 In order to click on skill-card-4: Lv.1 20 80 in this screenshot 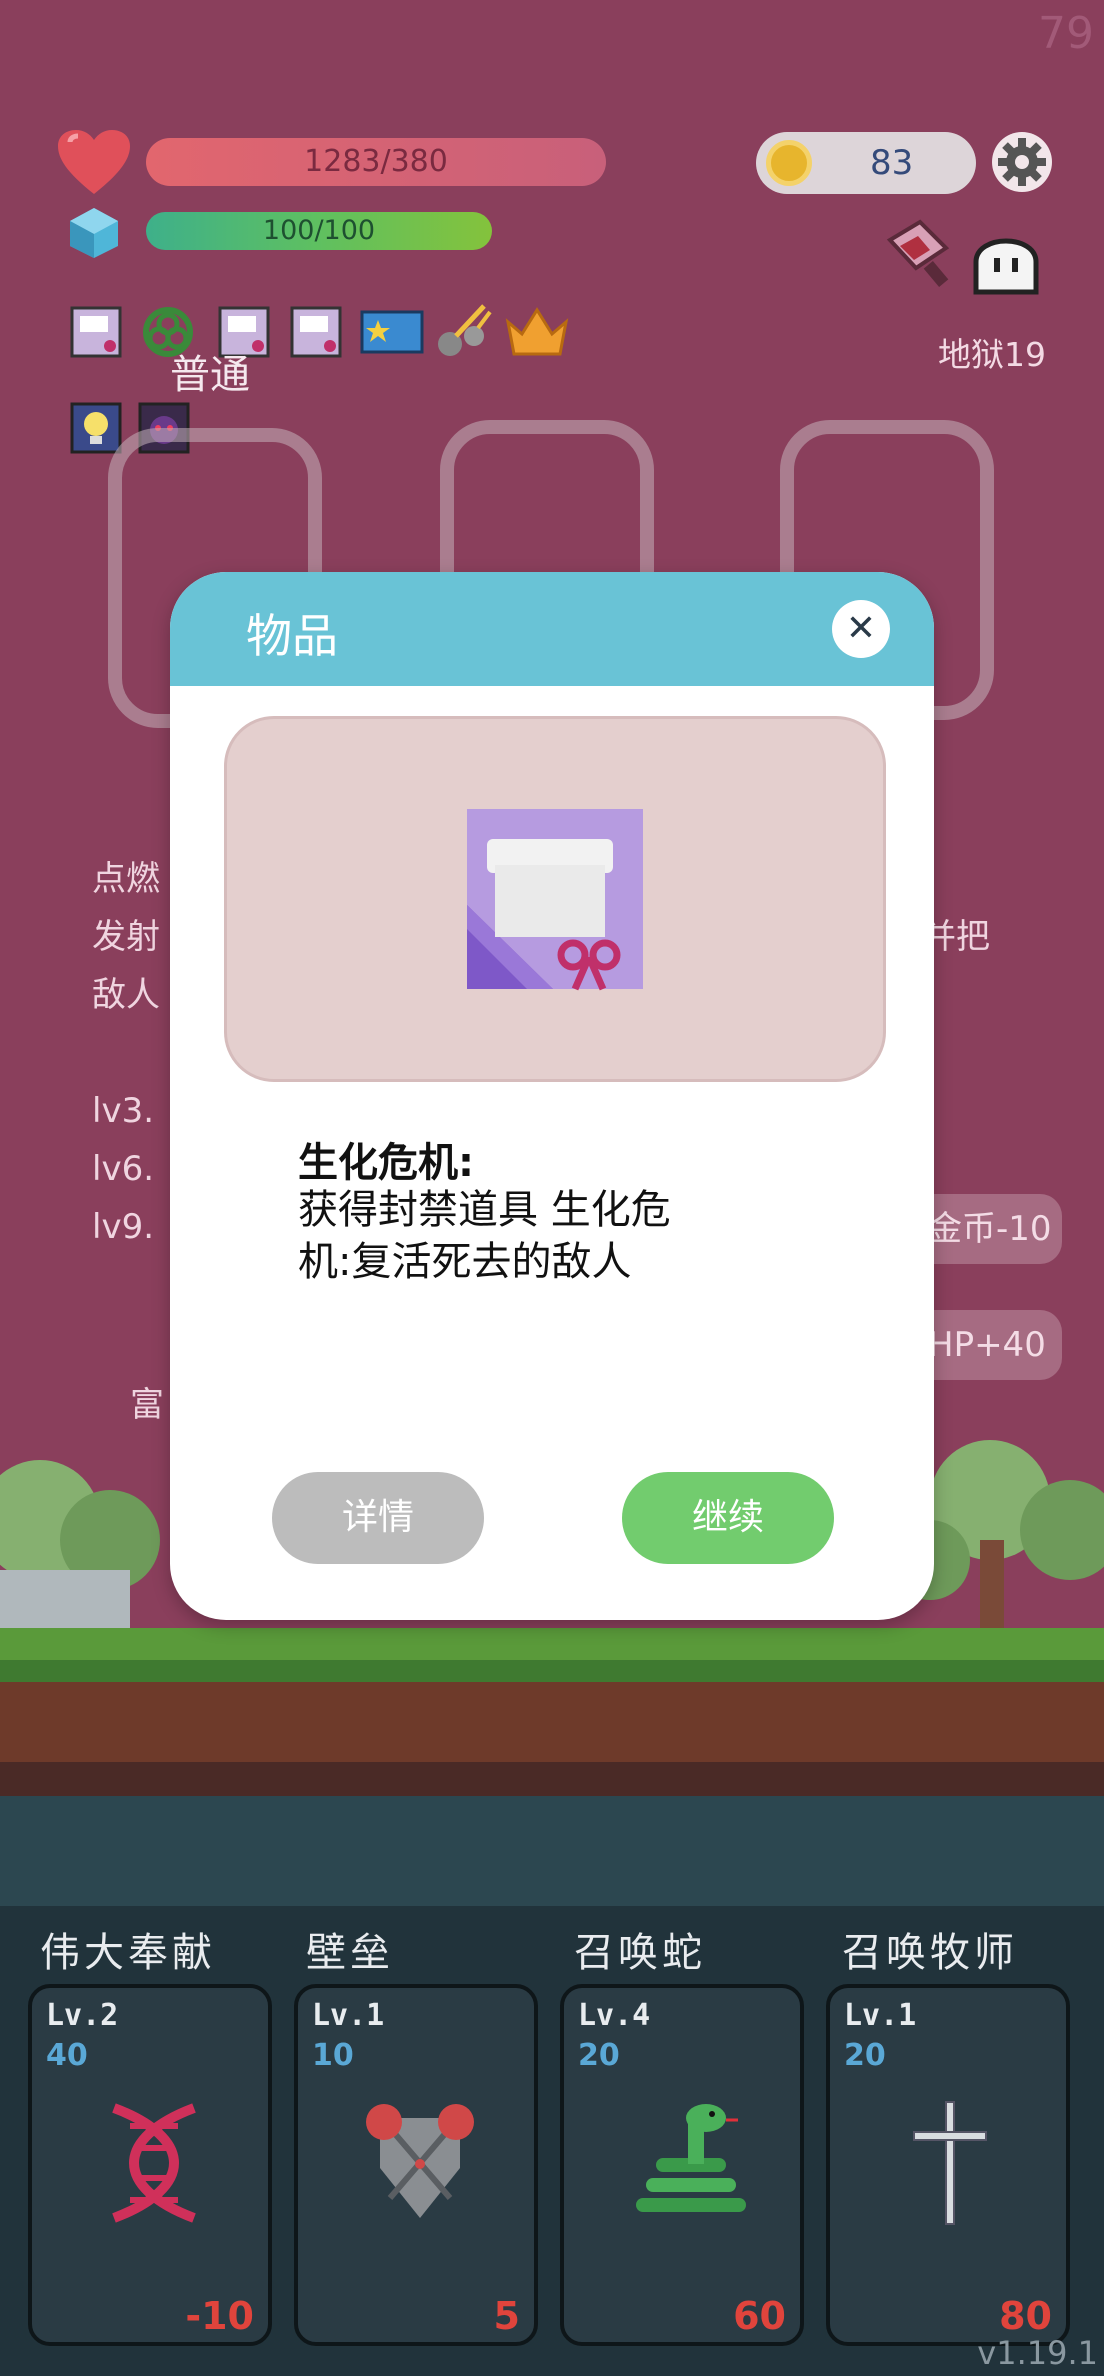, I will do `click(948, 2165)`.